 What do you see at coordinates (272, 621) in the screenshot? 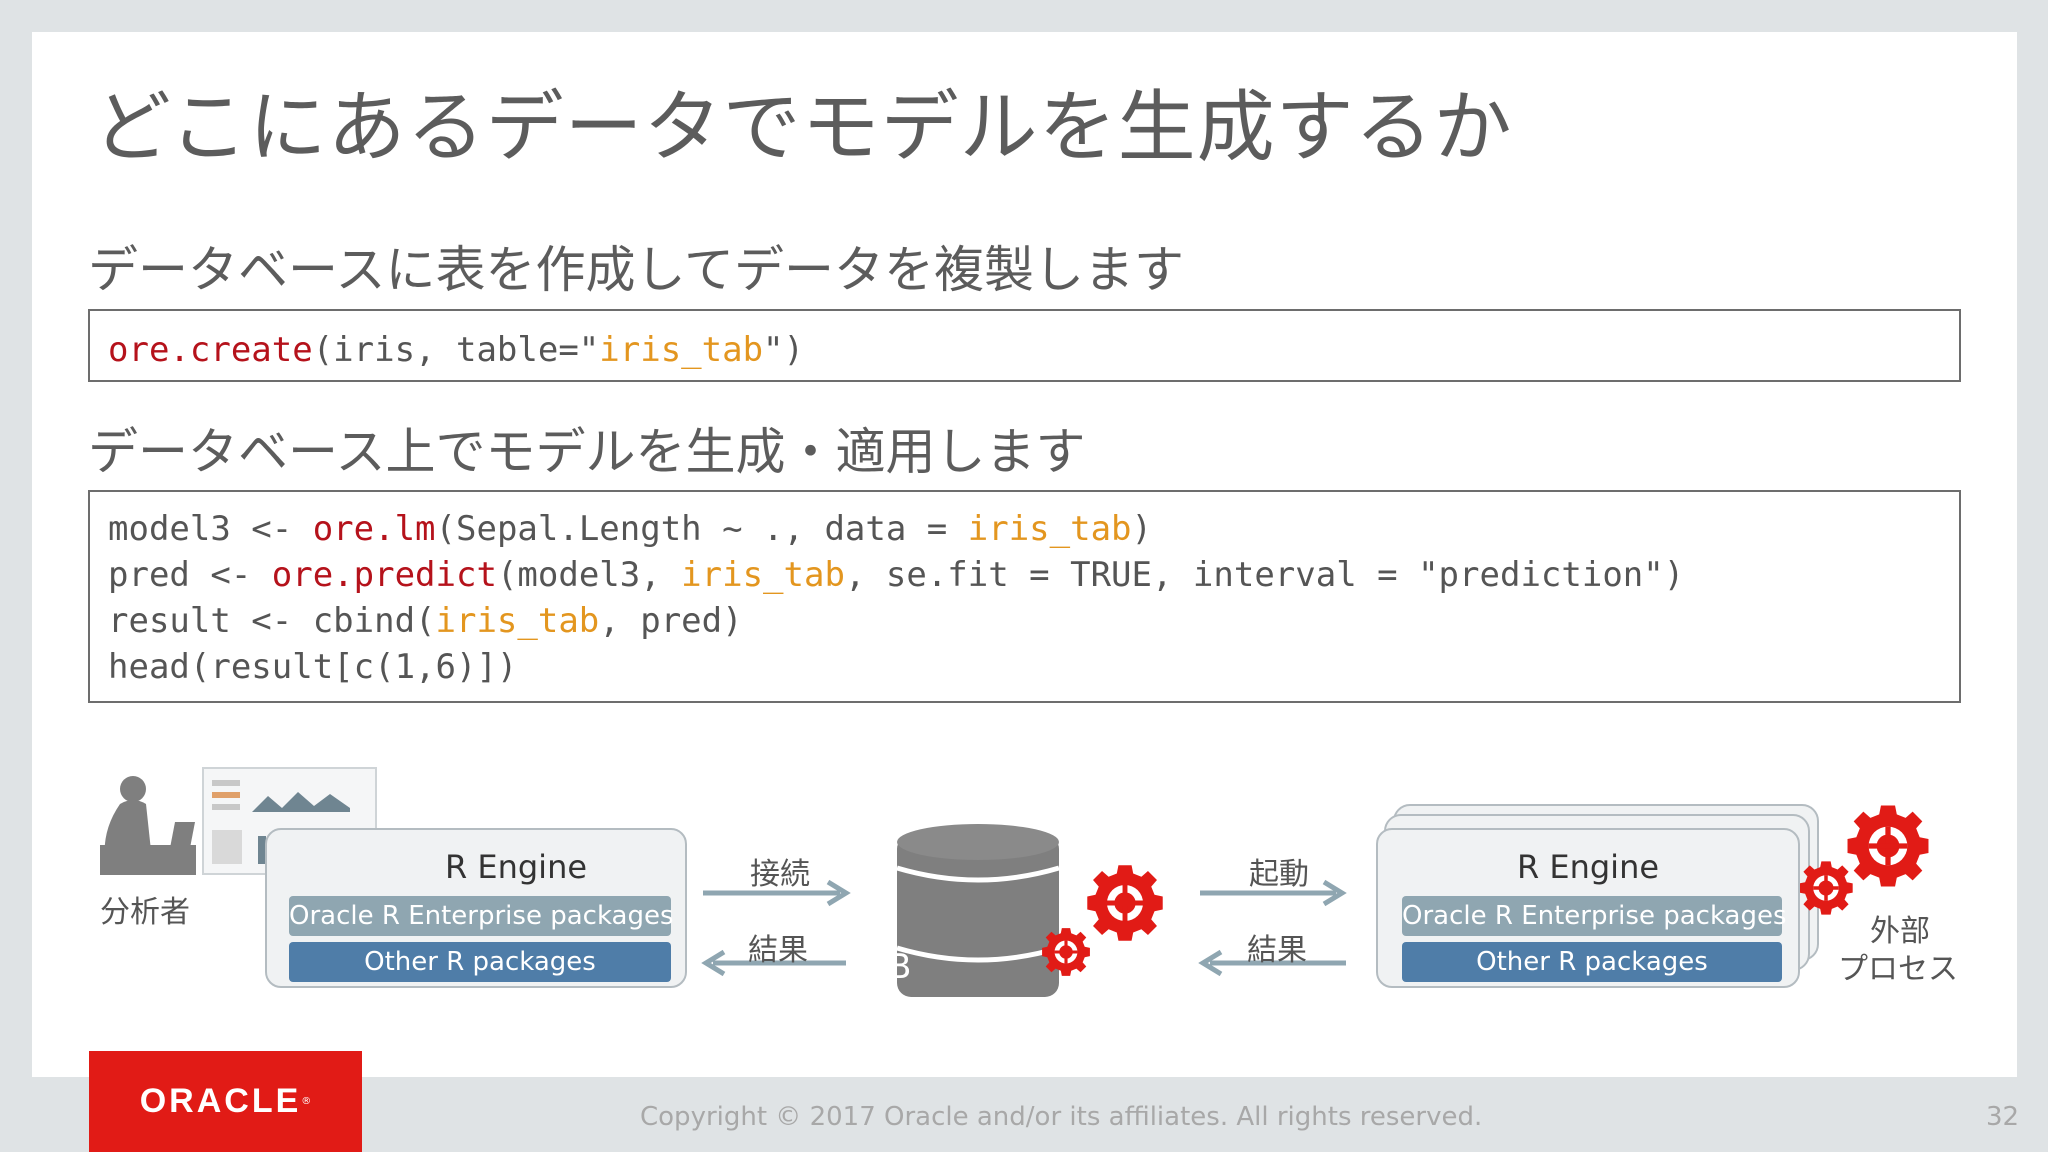
I see `code-text: result <- cbind(` at bounding box center [272, 621].